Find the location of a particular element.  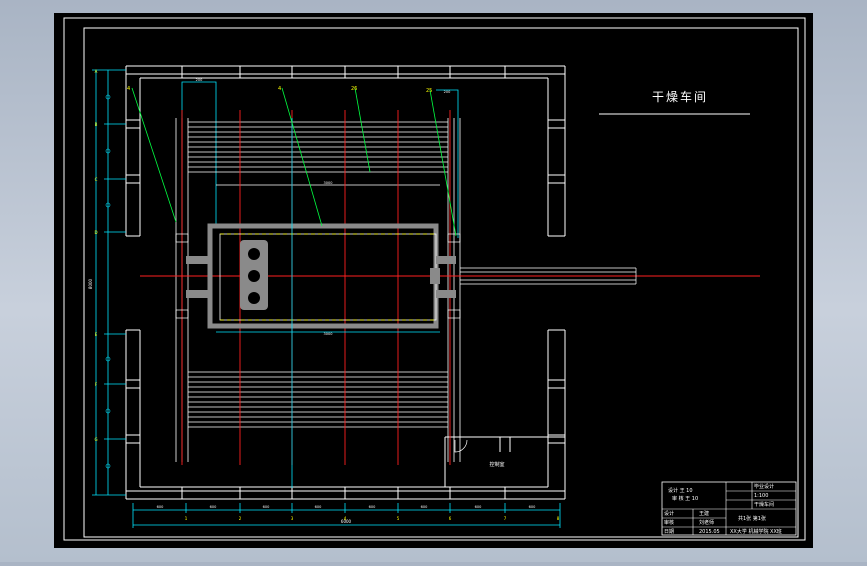

svg-text: 设计 is located at coordinates (669, 513).